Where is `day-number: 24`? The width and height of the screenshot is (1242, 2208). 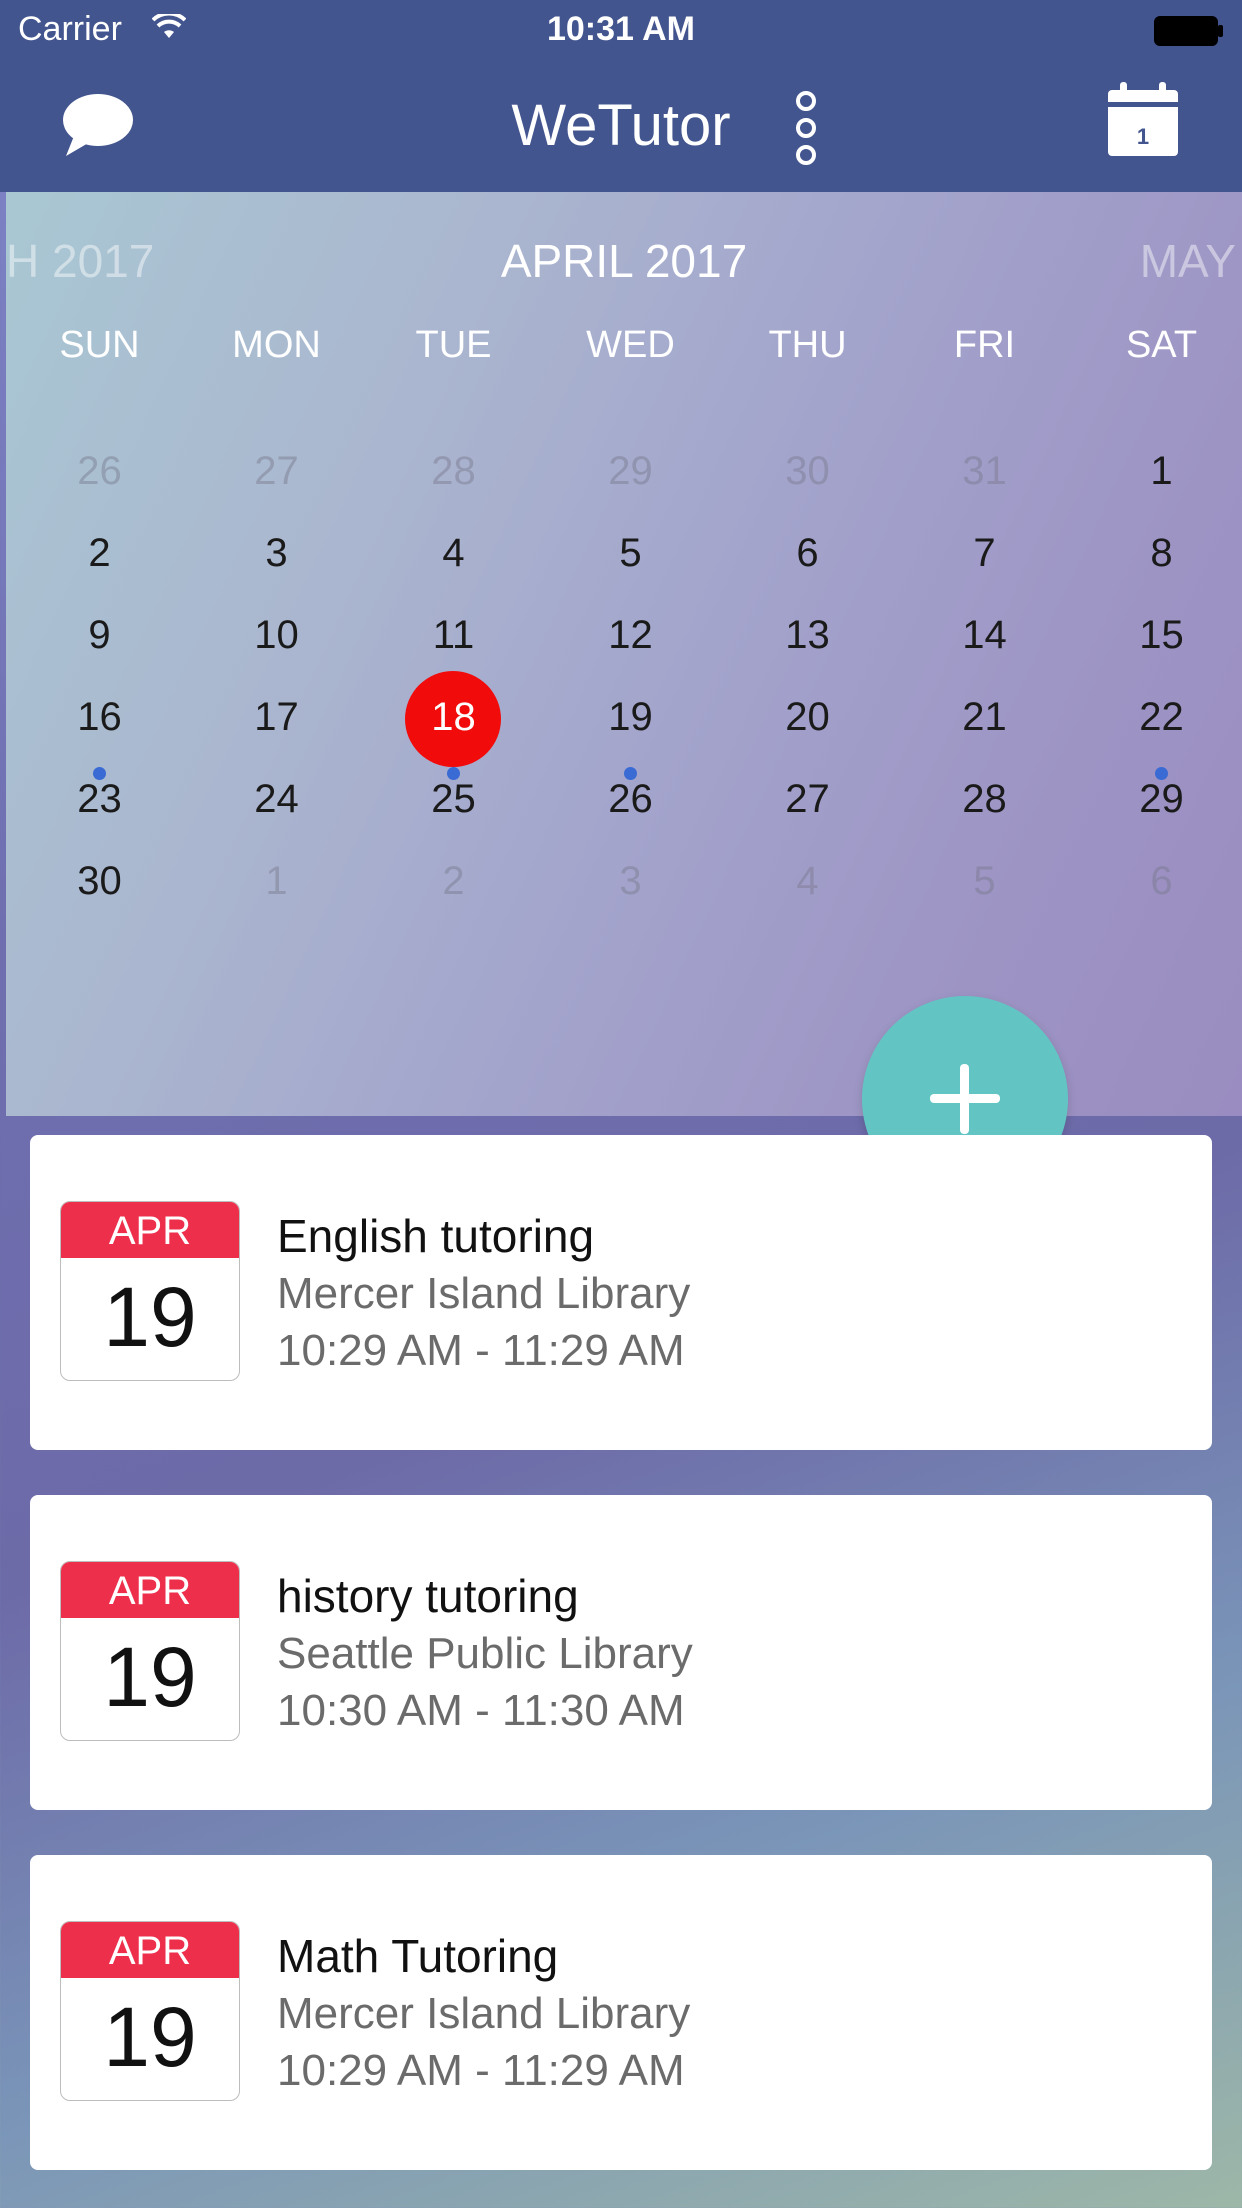 day-number: 24 is located at coordinates (276, 799).